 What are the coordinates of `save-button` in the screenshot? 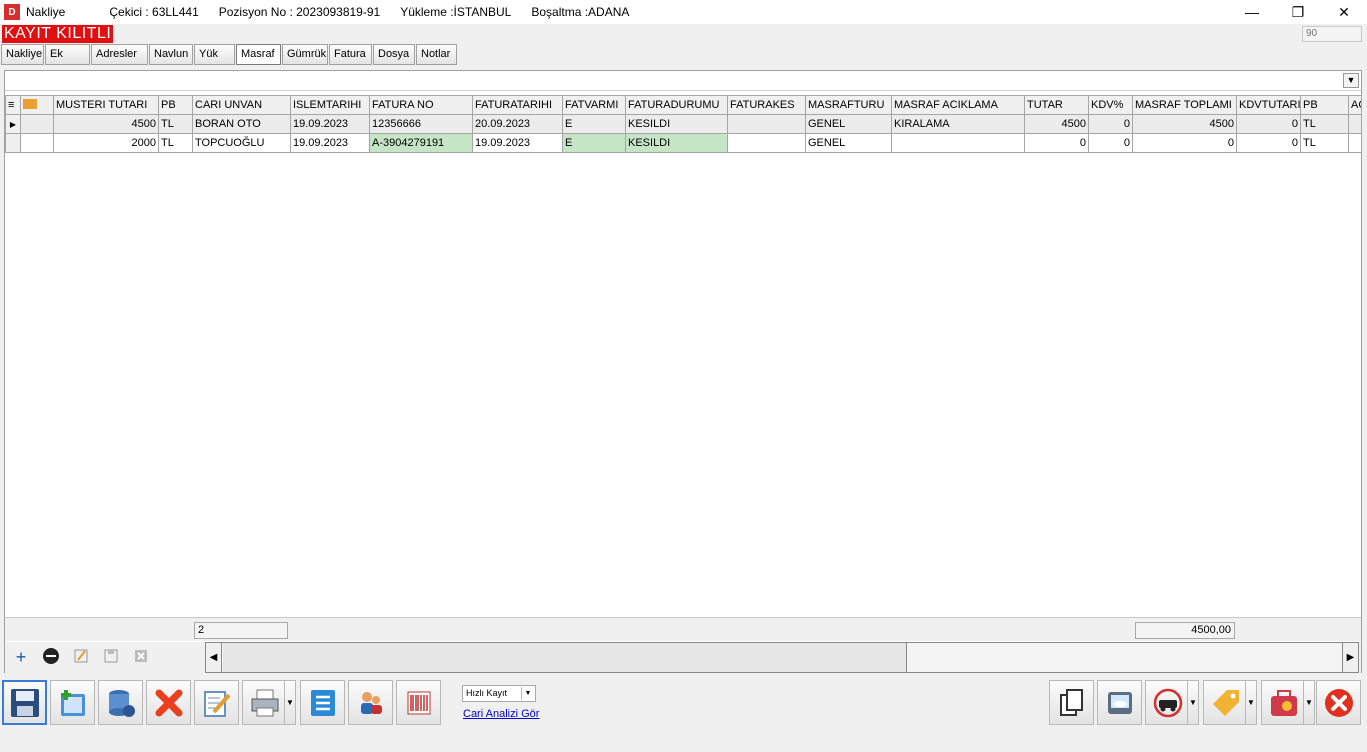 It's located at (24, 702).